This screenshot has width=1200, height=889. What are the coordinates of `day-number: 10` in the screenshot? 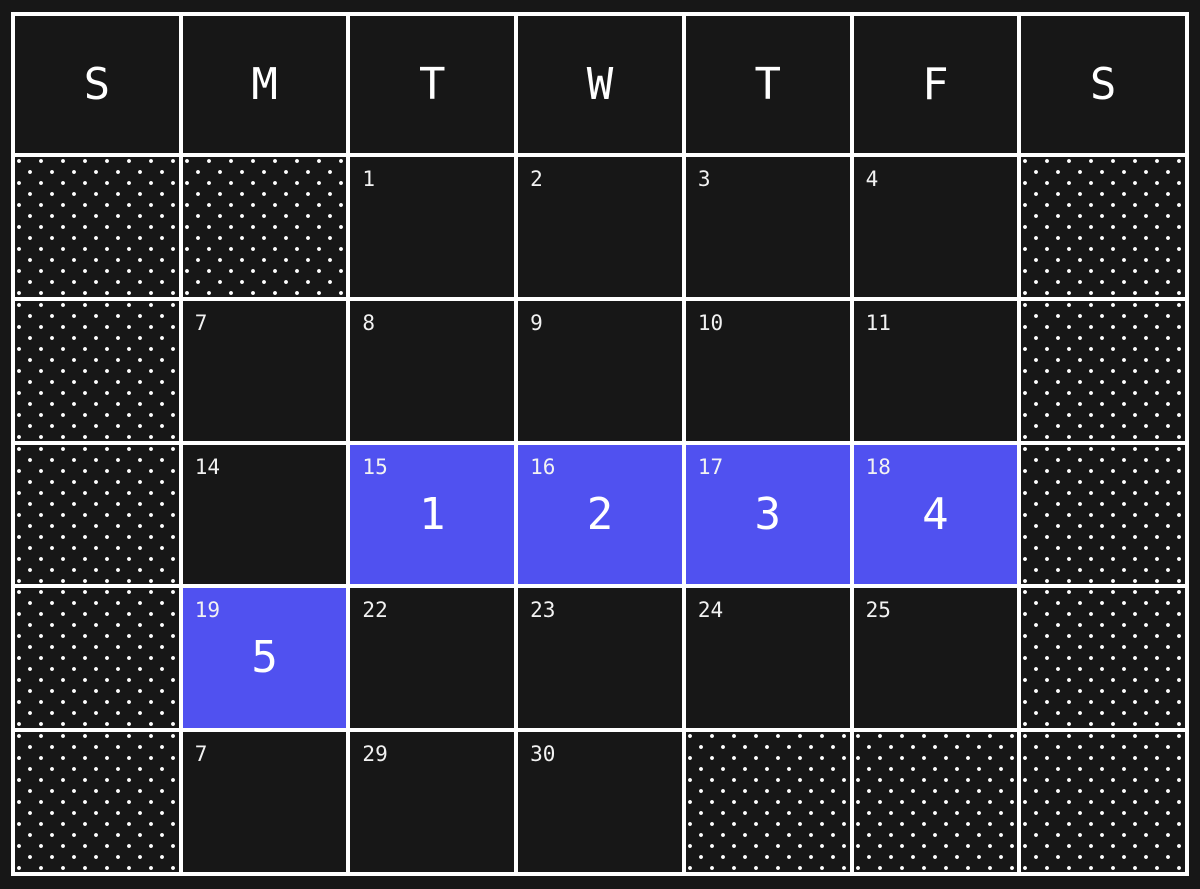 It's located at (710, 322).